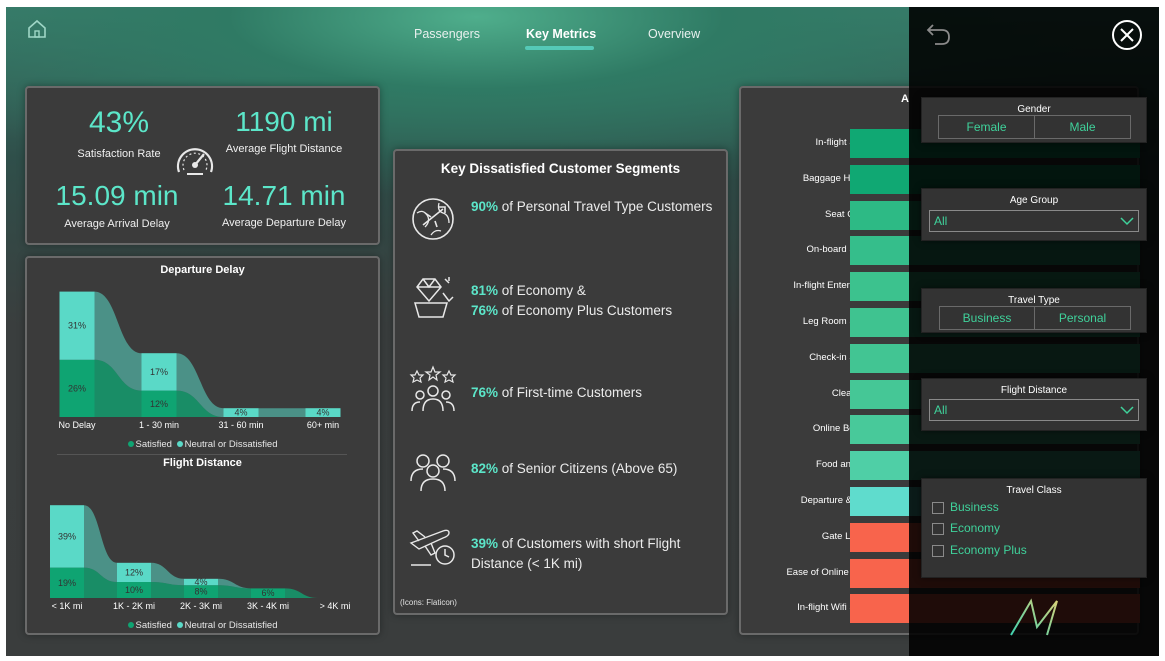 Image resolution: width=1165 pixels, height=661 pixels. Describe the element at coordinates (67, 536) in the screenshot. I see `data-label: 39%` at that location.